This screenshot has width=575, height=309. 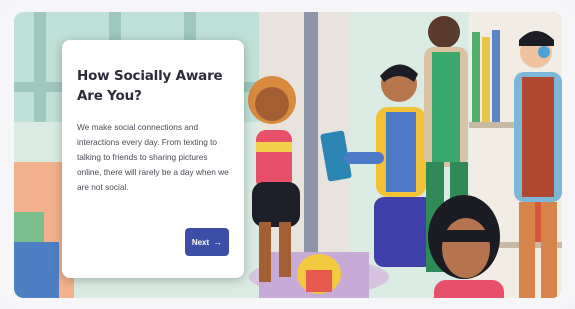 What do you see at coordinates (218, 241) in the screenshot?
I see `arrow-right-icon: →` at bounding box center [218, 241].